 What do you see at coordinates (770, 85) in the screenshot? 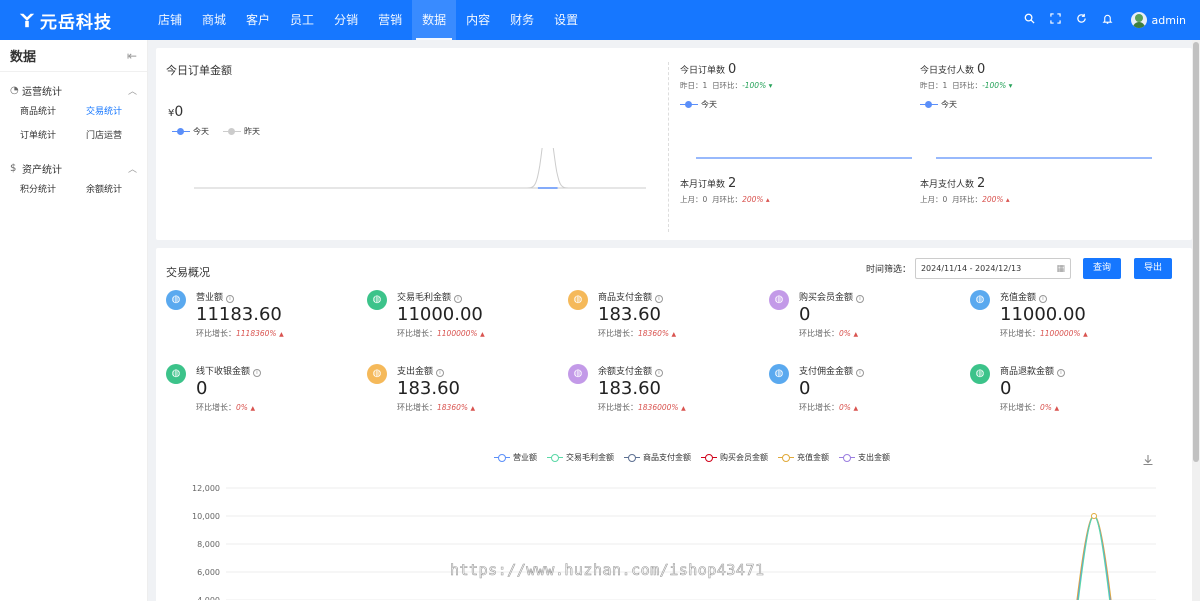
I see `arrow-down-icon: ▾` at bounding box center [770, 85].